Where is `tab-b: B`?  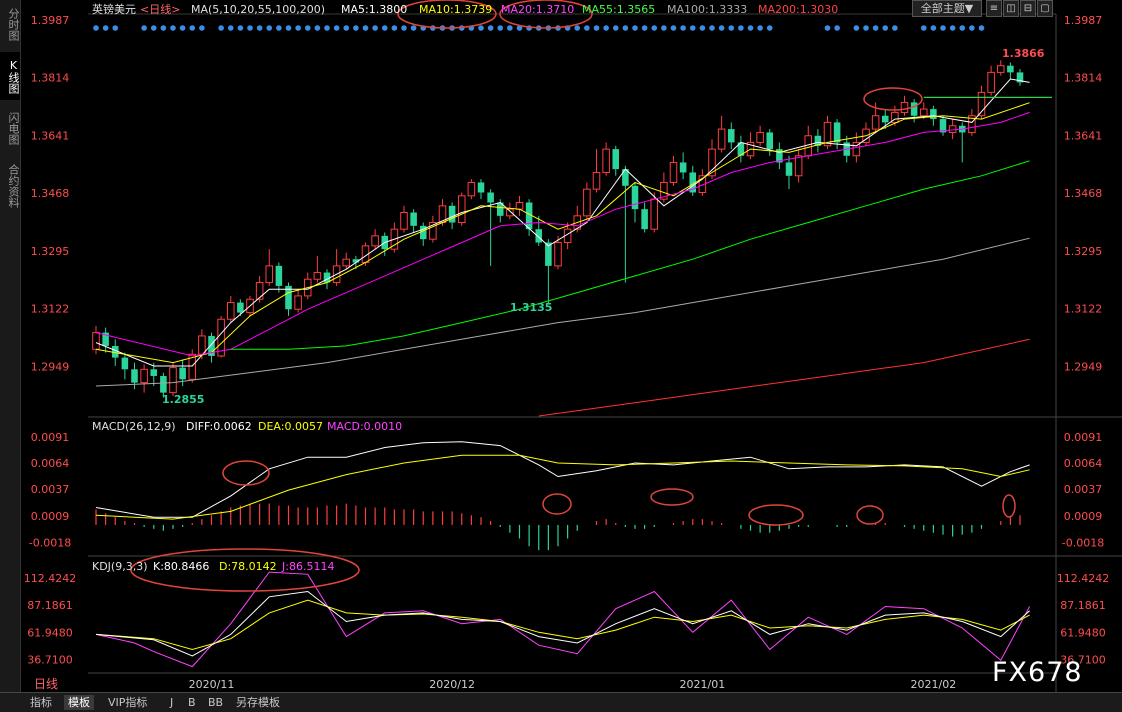 tab-b: B is located at coordinates (192, 702).